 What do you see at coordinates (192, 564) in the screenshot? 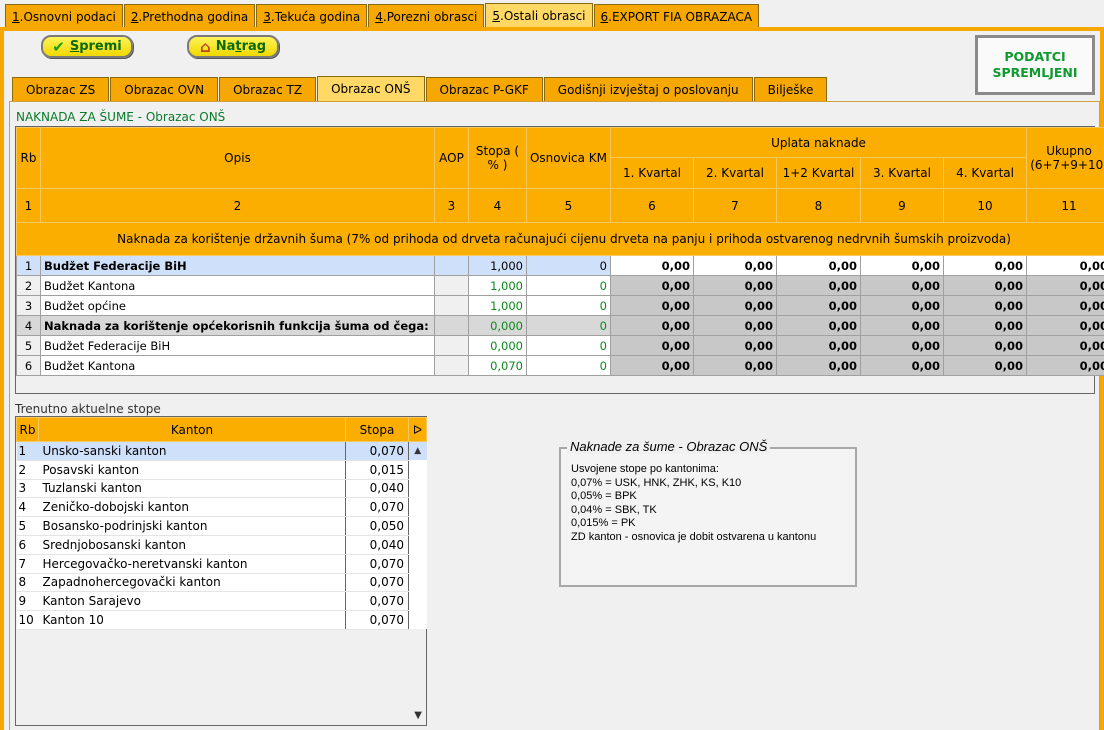
I see `rate-kanton: Hercegovačko-neretvanski kanton` at bounding box center [192, 564].